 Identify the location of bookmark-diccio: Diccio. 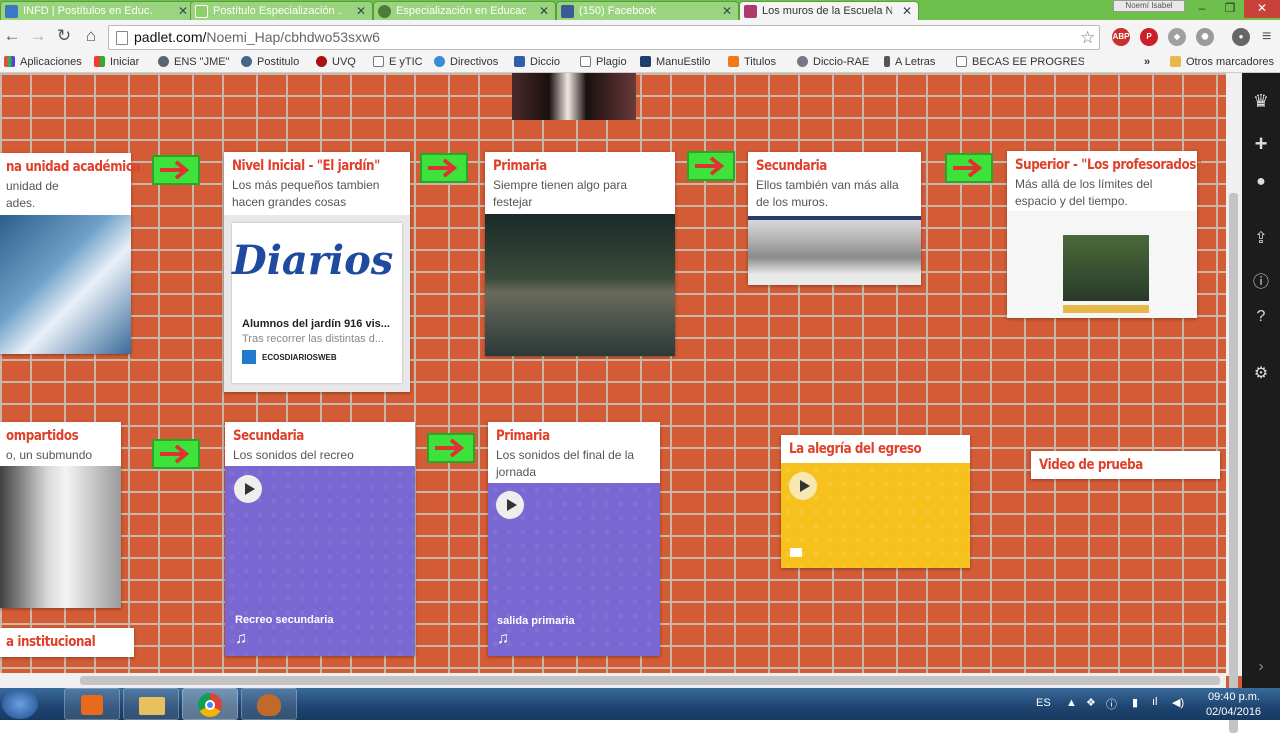
(537, 62).